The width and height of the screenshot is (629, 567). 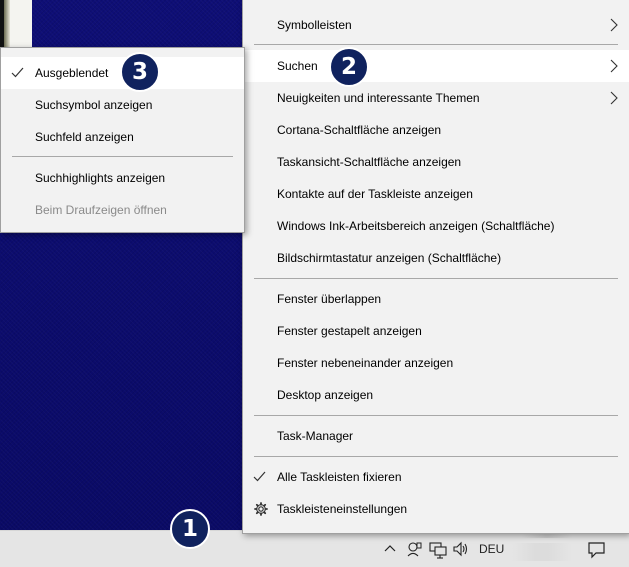 I want to click on menu-item-task-manager: Task-Manager, so click(x=436, y=436).